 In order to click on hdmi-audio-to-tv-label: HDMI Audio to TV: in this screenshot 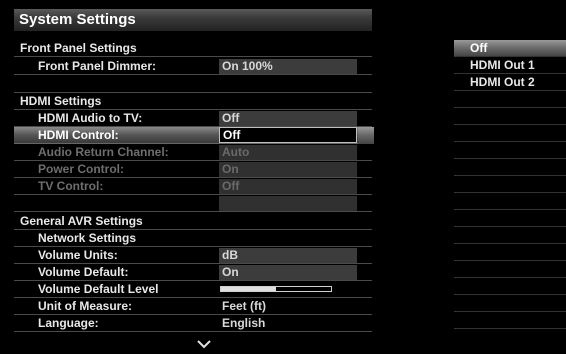, I will do `click(90, 118)`.